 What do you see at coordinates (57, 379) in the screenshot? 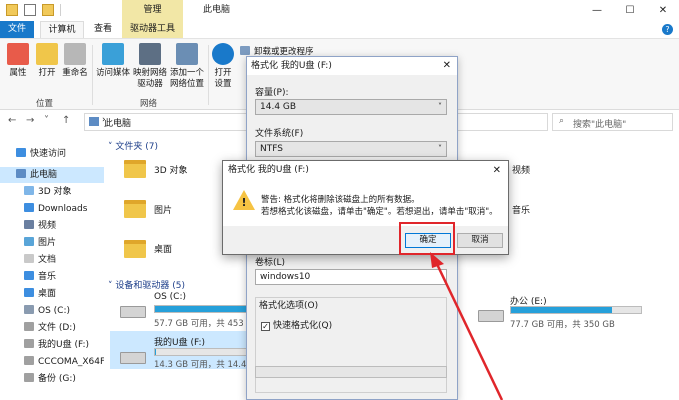
I see `nav-label: 备份 (G:)` at bounding box center [57, 379].